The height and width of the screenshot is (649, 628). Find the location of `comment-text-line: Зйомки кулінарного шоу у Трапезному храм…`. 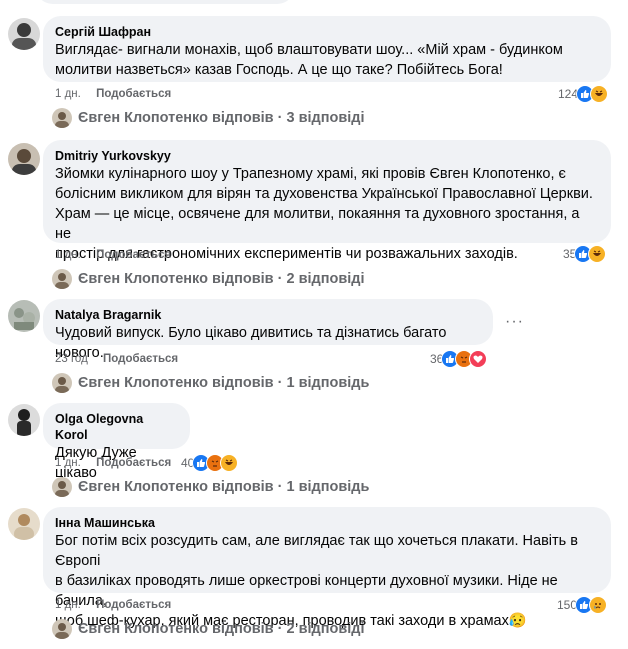

comment-text-line: Зйомки кулінарного шоу у Трапезному храм… is located at coordinates (310, 174).